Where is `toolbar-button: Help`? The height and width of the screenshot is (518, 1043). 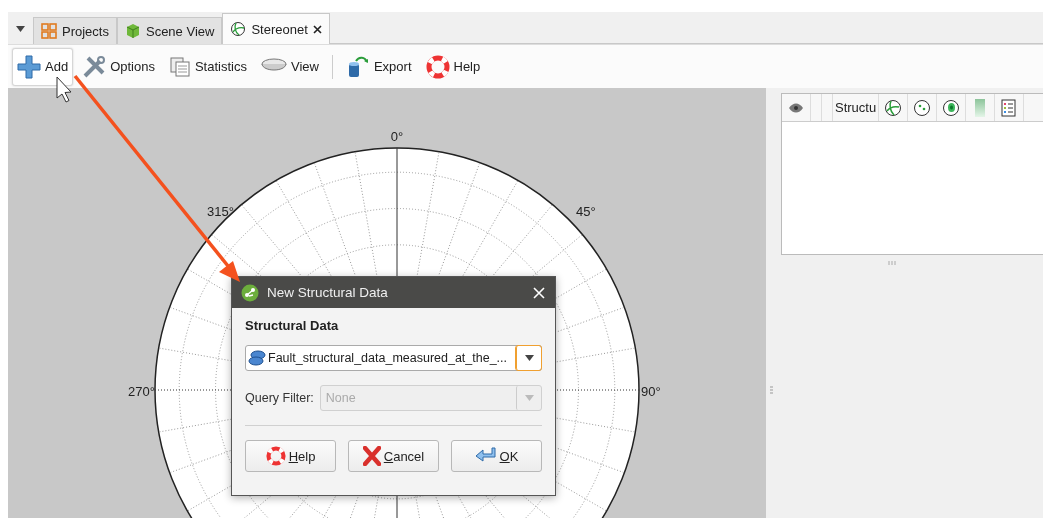
toolbar-button: Help is located at coordinates (453, 66).